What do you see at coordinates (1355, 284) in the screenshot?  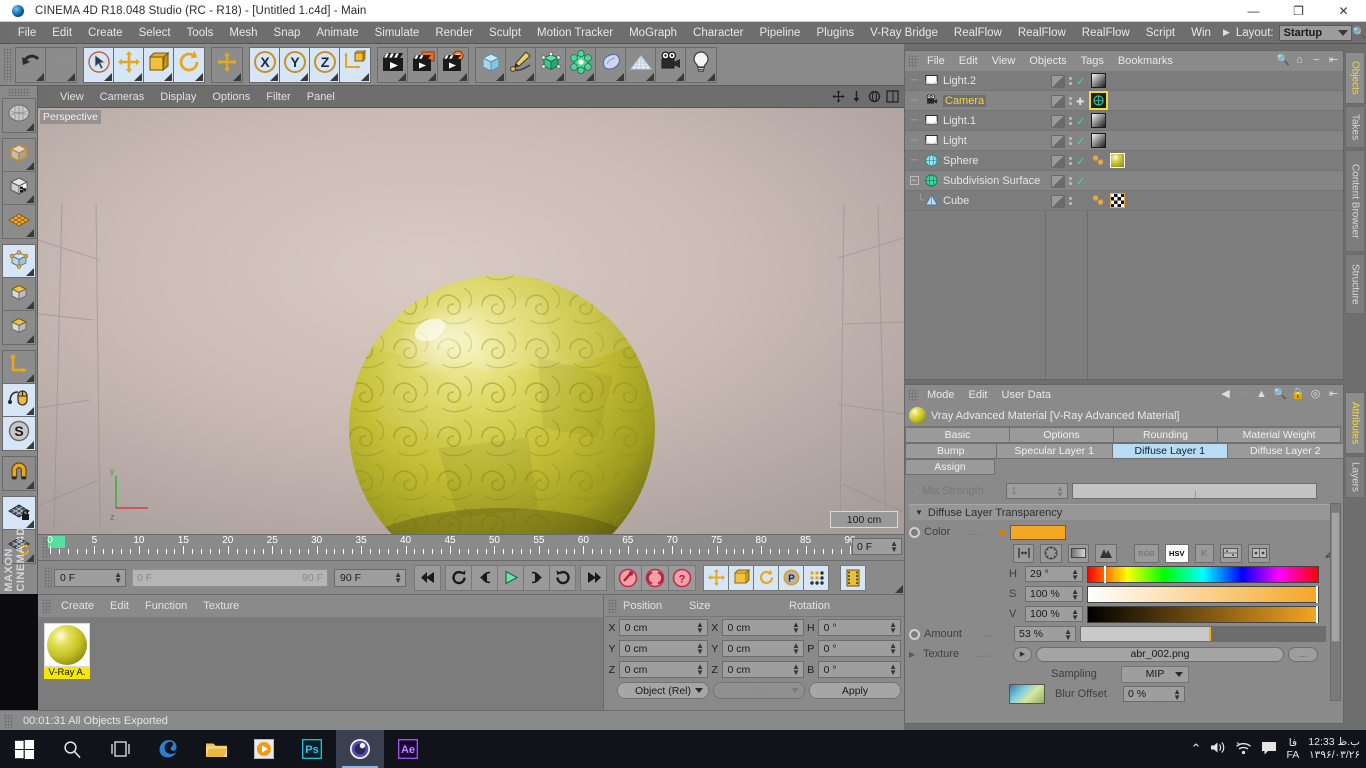 I see `vertical-tab-structure: Structure` at bounding box center [1355, 284].